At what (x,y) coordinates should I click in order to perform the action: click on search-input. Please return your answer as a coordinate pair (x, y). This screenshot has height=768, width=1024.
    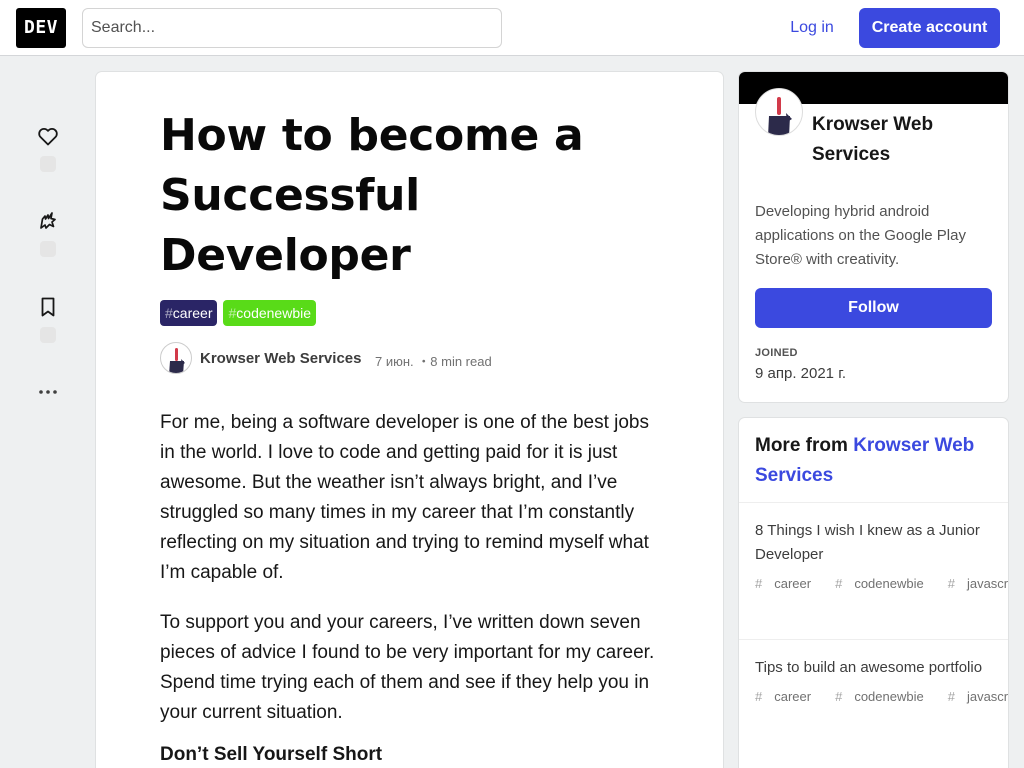
    Looking at the image, I should click on (292, 28).